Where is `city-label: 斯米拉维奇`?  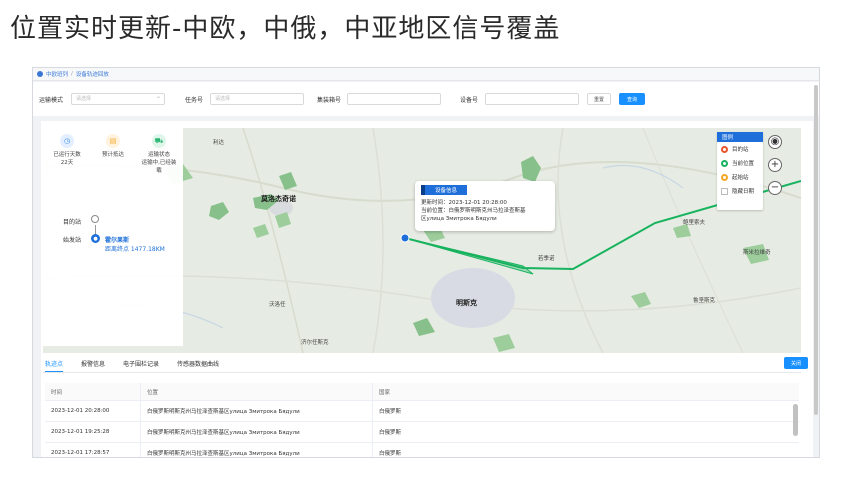 city-label: 斯米拉维奇 is located at coordinates (757, 253).